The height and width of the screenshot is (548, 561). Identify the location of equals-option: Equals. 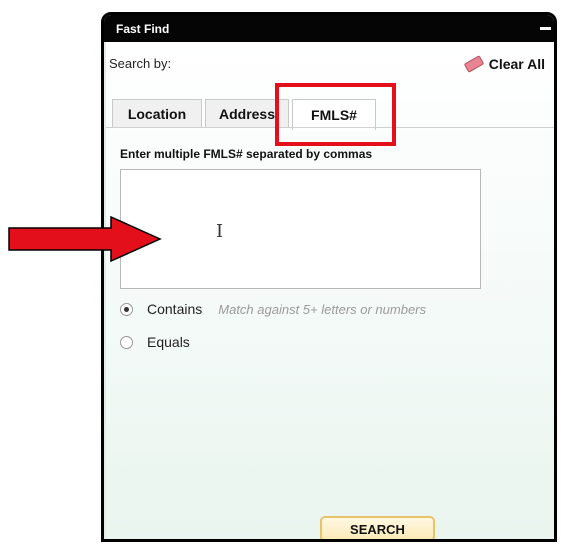
(155, 342).